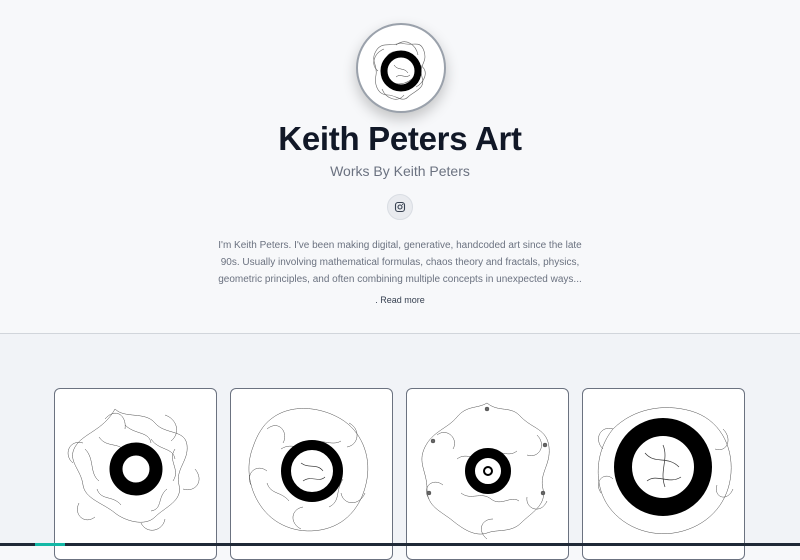 Image resolution: width=800 pixels, height=560 pixels. I want to click on instagram-icon, so click(400, 207).